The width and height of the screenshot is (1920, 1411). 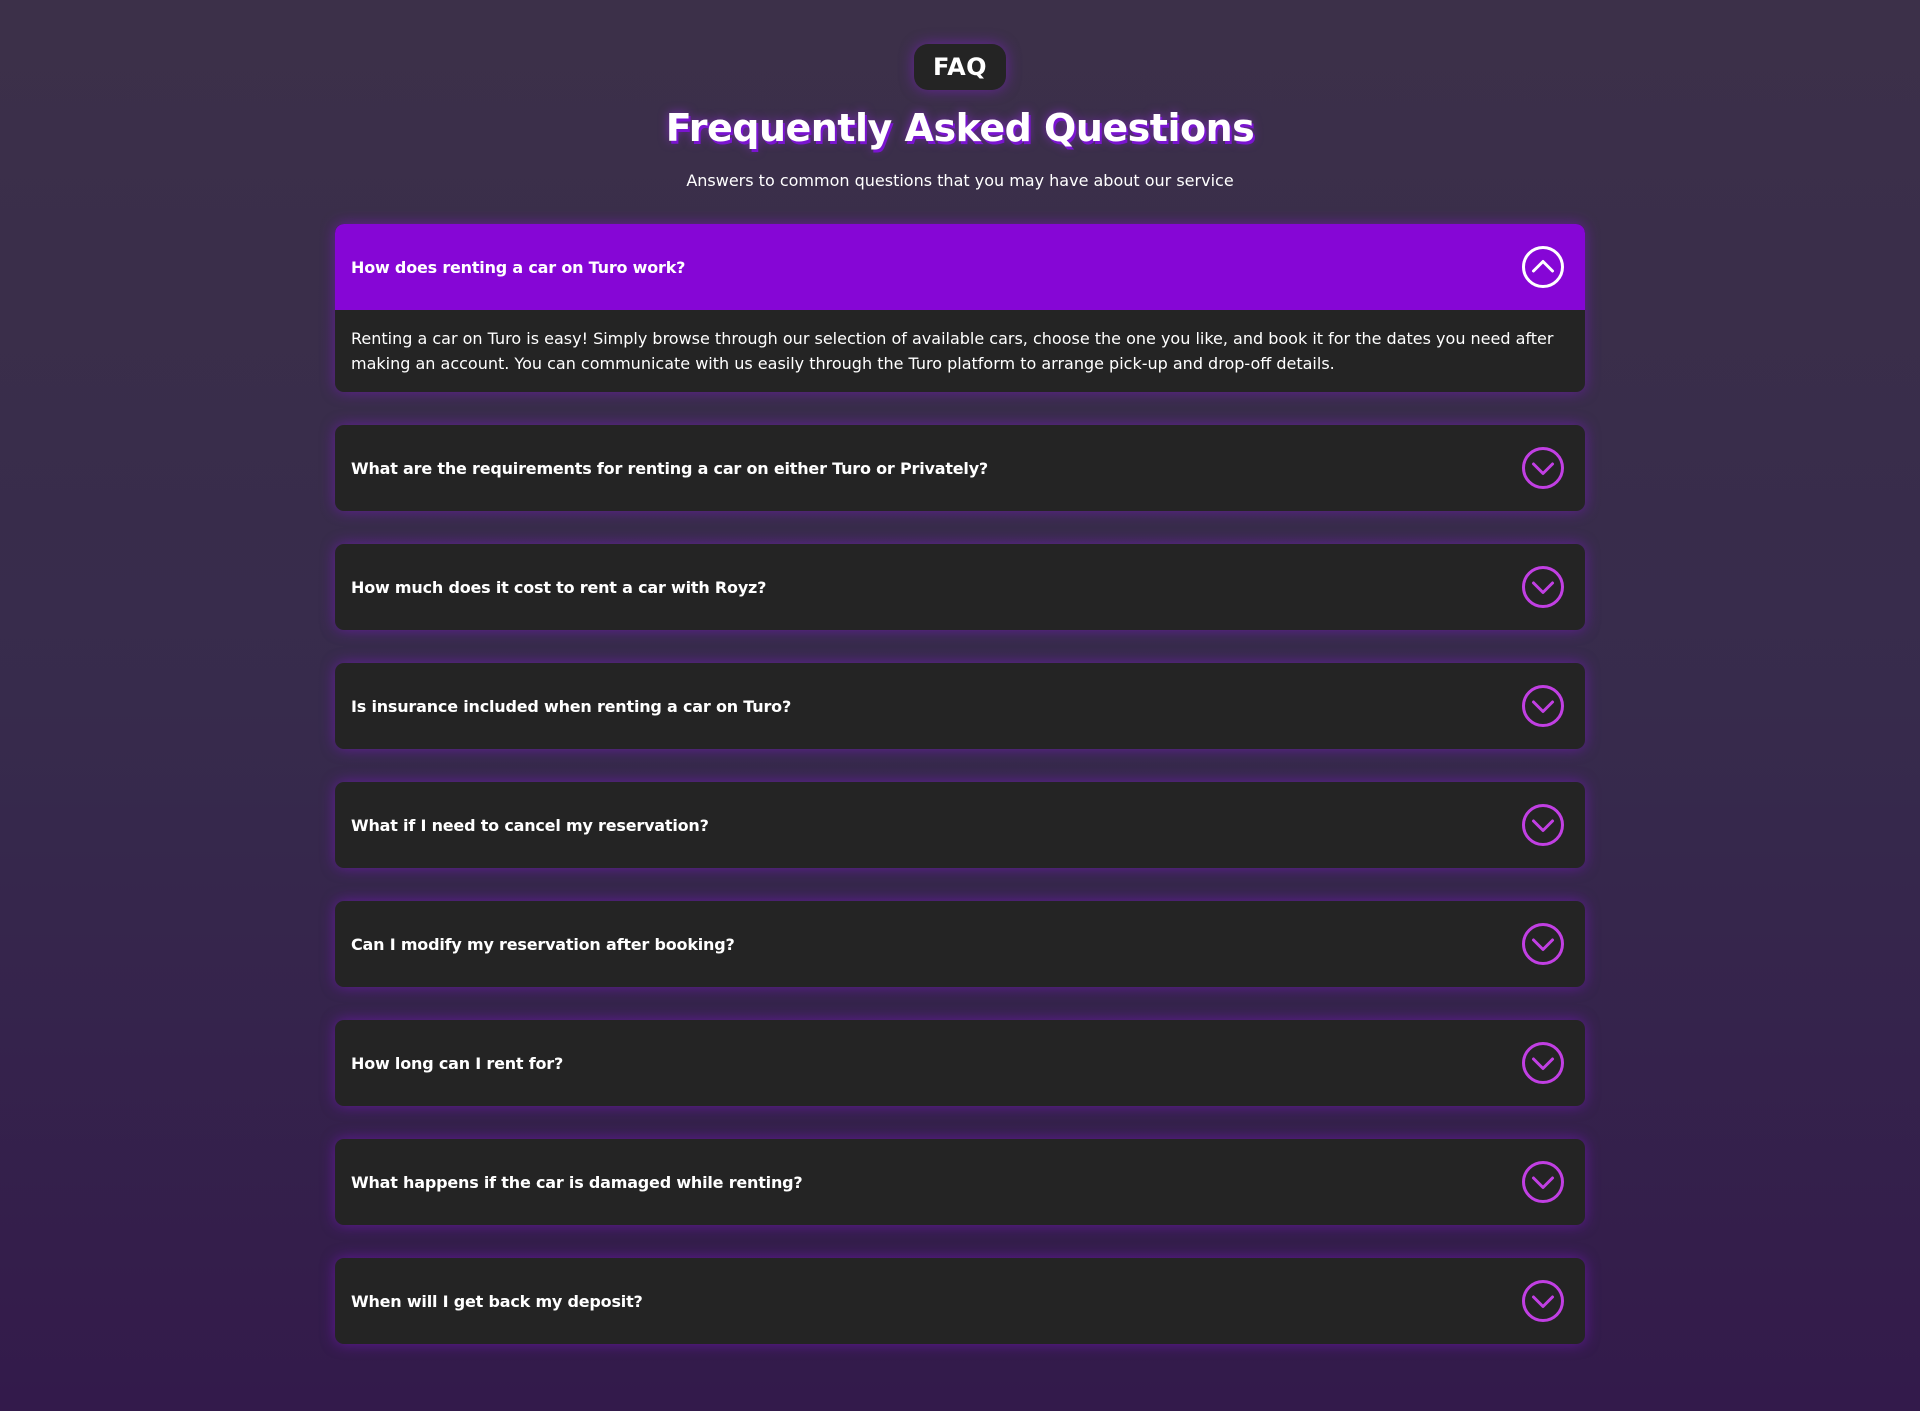 I want to click on faq-item: How long can I rent for?, so click(x=960, y=1063).